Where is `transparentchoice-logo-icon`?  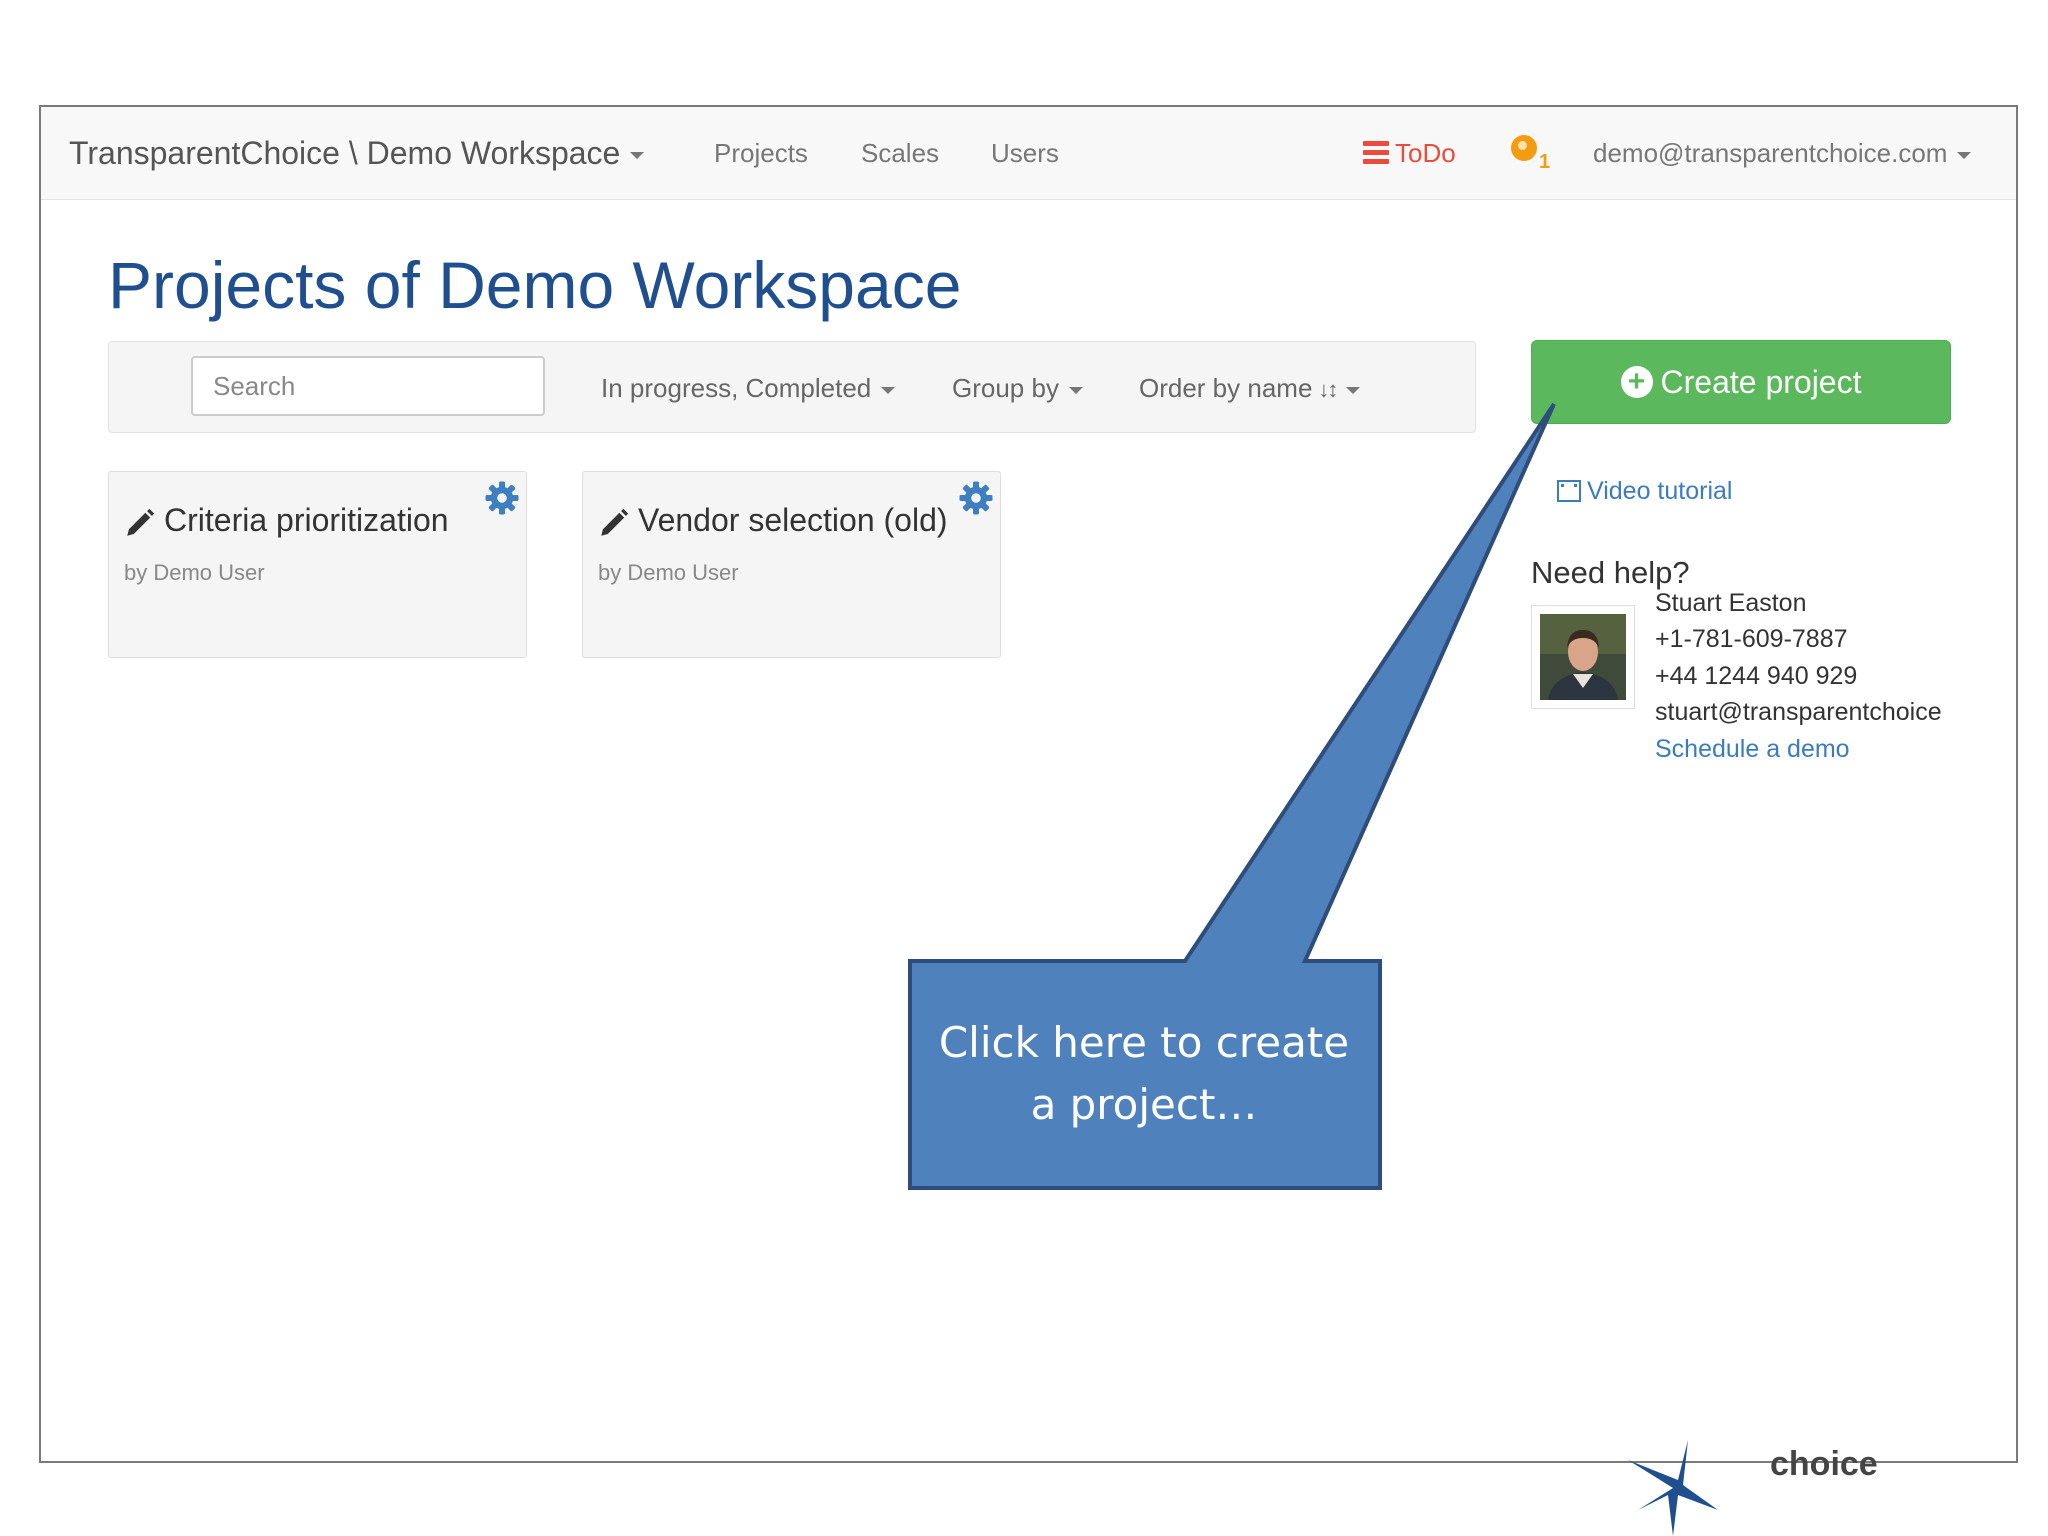
transparentchoice-logo-icon is located at coordinates (1673, 1488).